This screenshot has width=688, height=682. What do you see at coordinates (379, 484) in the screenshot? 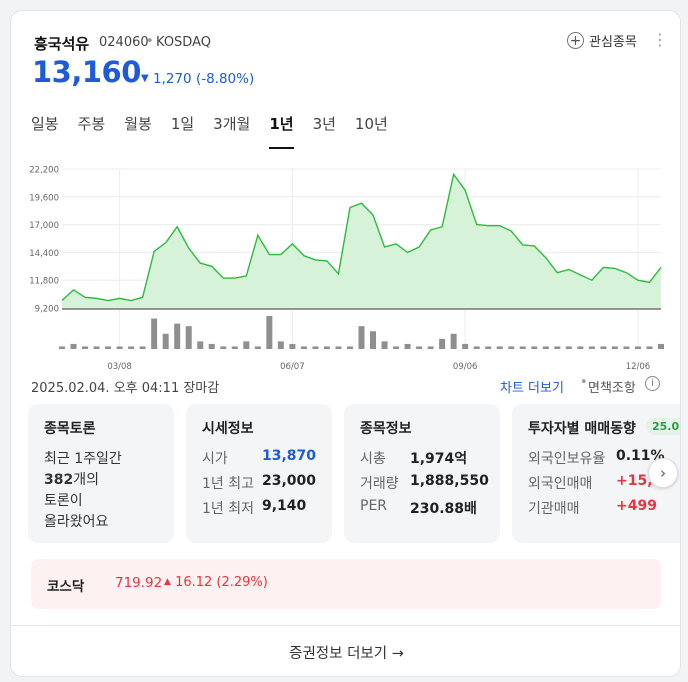
I see `volume-label: 거래량` at bounding box center [379, 484].